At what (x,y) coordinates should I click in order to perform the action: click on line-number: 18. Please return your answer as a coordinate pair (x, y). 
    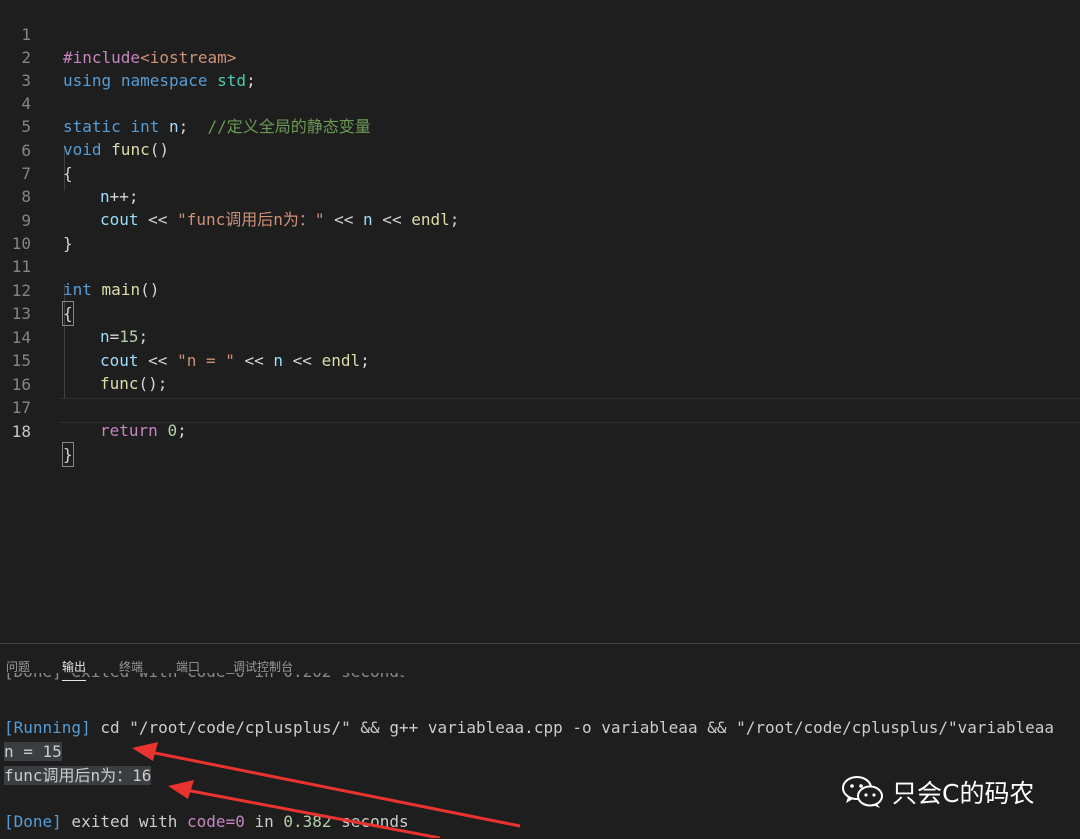
    Looking at the image, I should click on (21, 431).